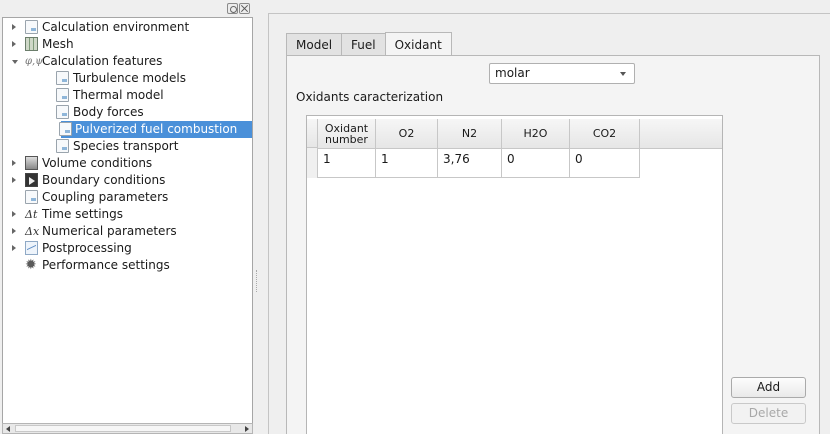 Image resolution: width=830 pixels, height=434 pixels. What do you see at coordinates (8, 429) in the screenshot?
I see `scroll-left-icon` at bounding box center [8, 429].